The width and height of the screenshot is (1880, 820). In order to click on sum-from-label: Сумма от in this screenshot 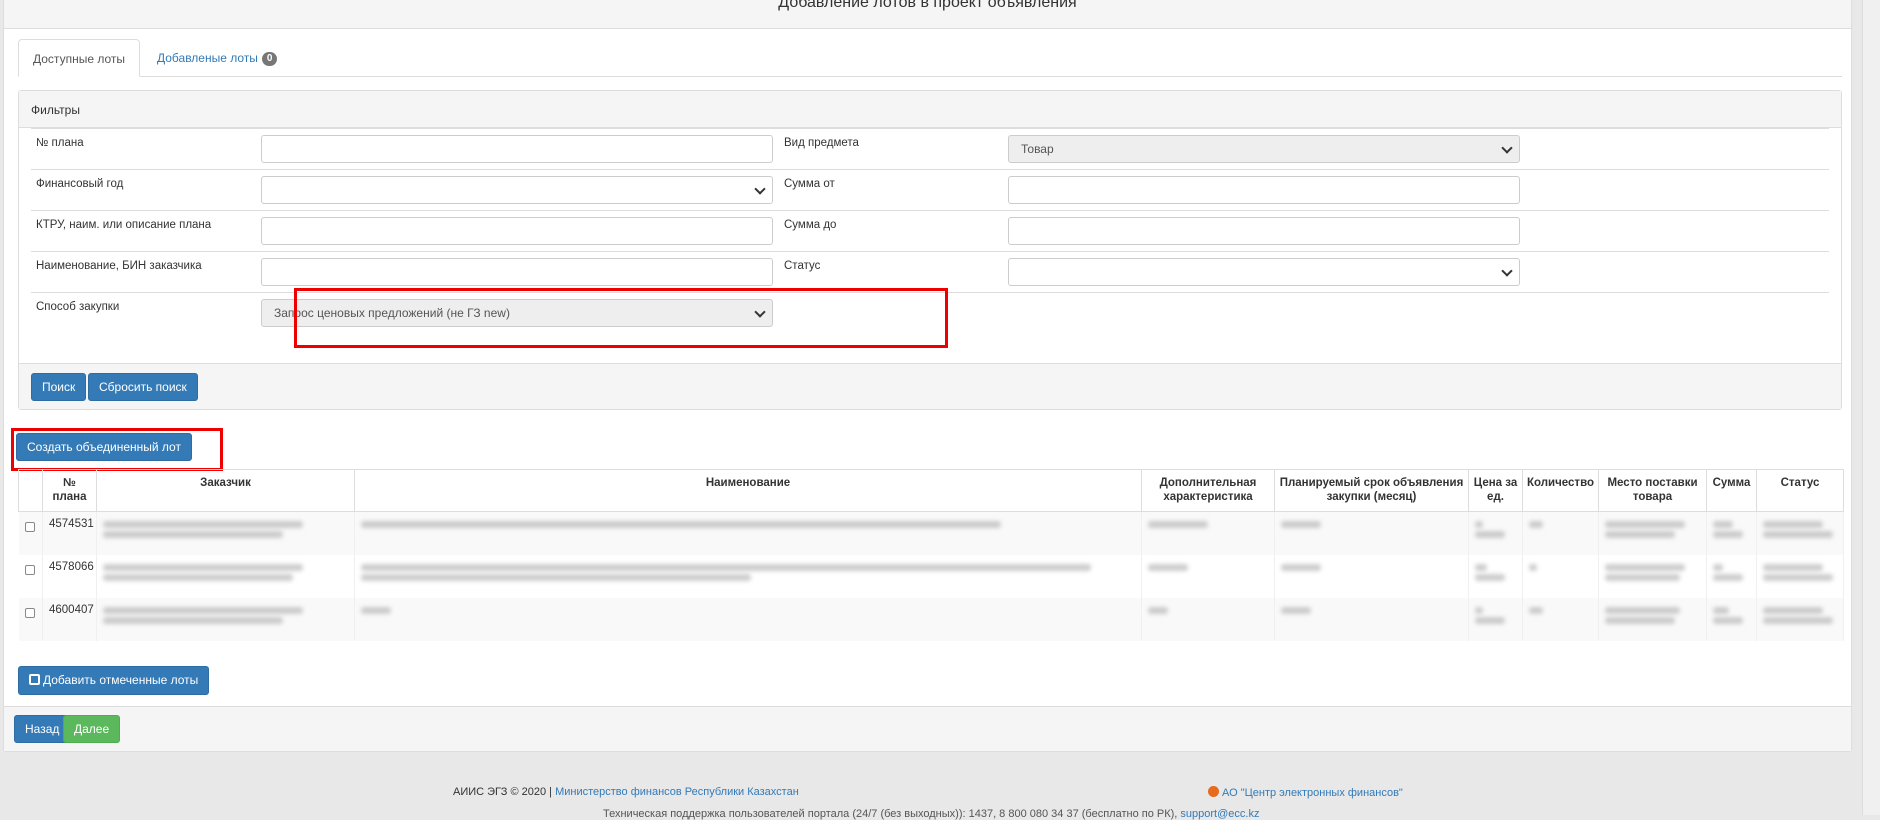, I will do `click(809, 184)`.